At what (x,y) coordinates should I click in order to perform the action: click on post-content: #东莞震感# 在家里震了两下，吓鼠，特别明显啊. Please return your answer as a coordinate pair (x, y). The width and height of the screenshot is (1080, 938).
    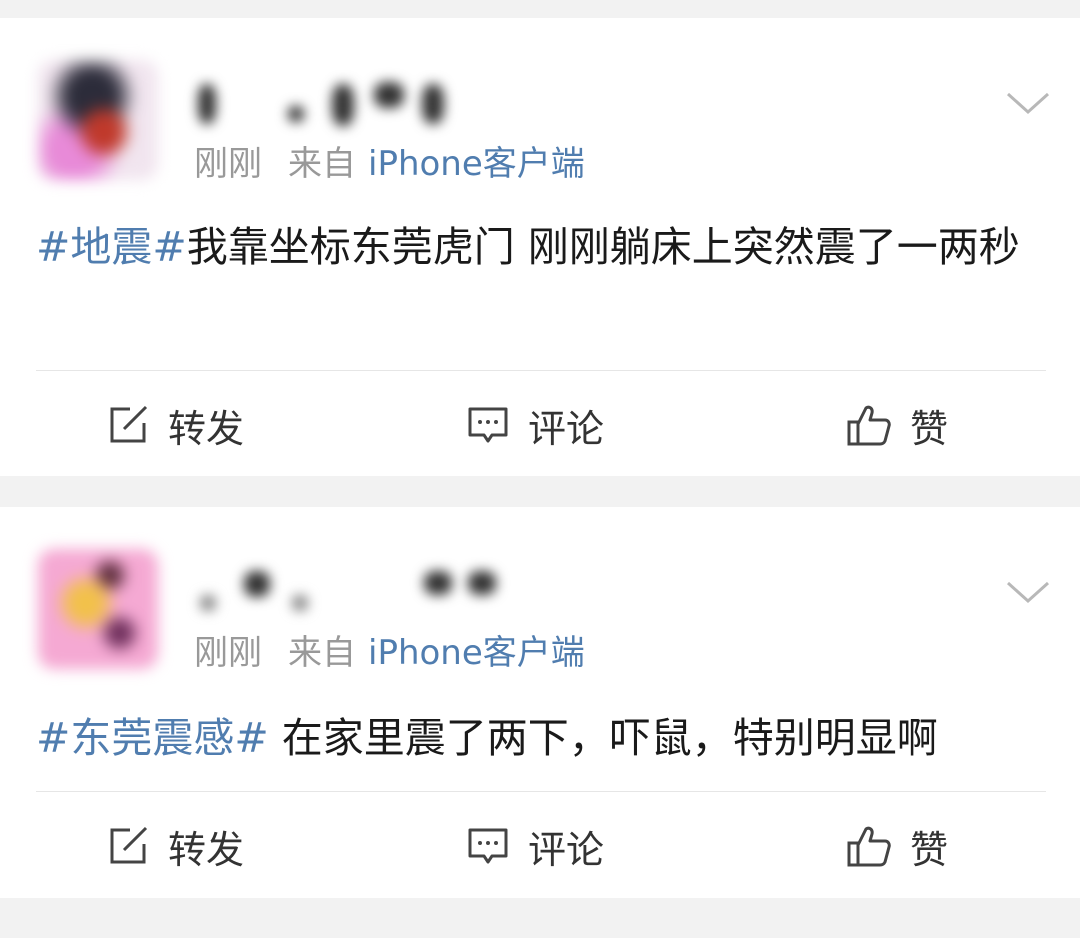
    Looking at the image, I should click on (541, 738).